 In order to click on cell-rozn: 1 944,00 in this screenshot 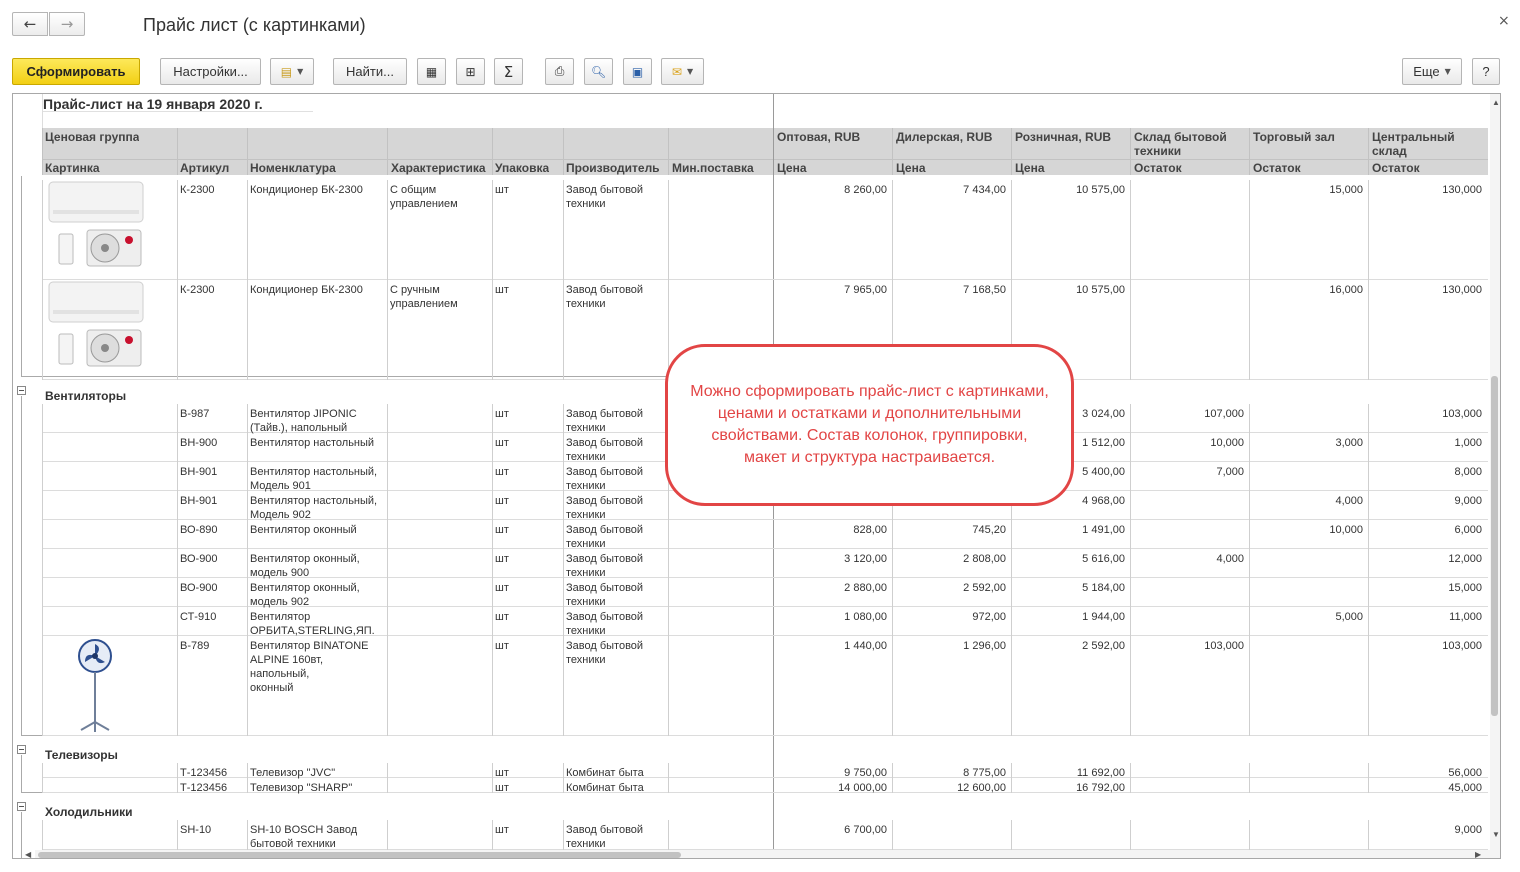, I will do `click(1103, 617)`.